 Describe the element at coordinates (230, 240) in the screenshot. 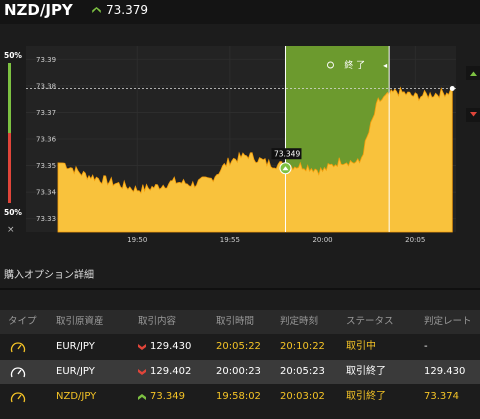

I see `x-tick-label: 19:55` at that location.